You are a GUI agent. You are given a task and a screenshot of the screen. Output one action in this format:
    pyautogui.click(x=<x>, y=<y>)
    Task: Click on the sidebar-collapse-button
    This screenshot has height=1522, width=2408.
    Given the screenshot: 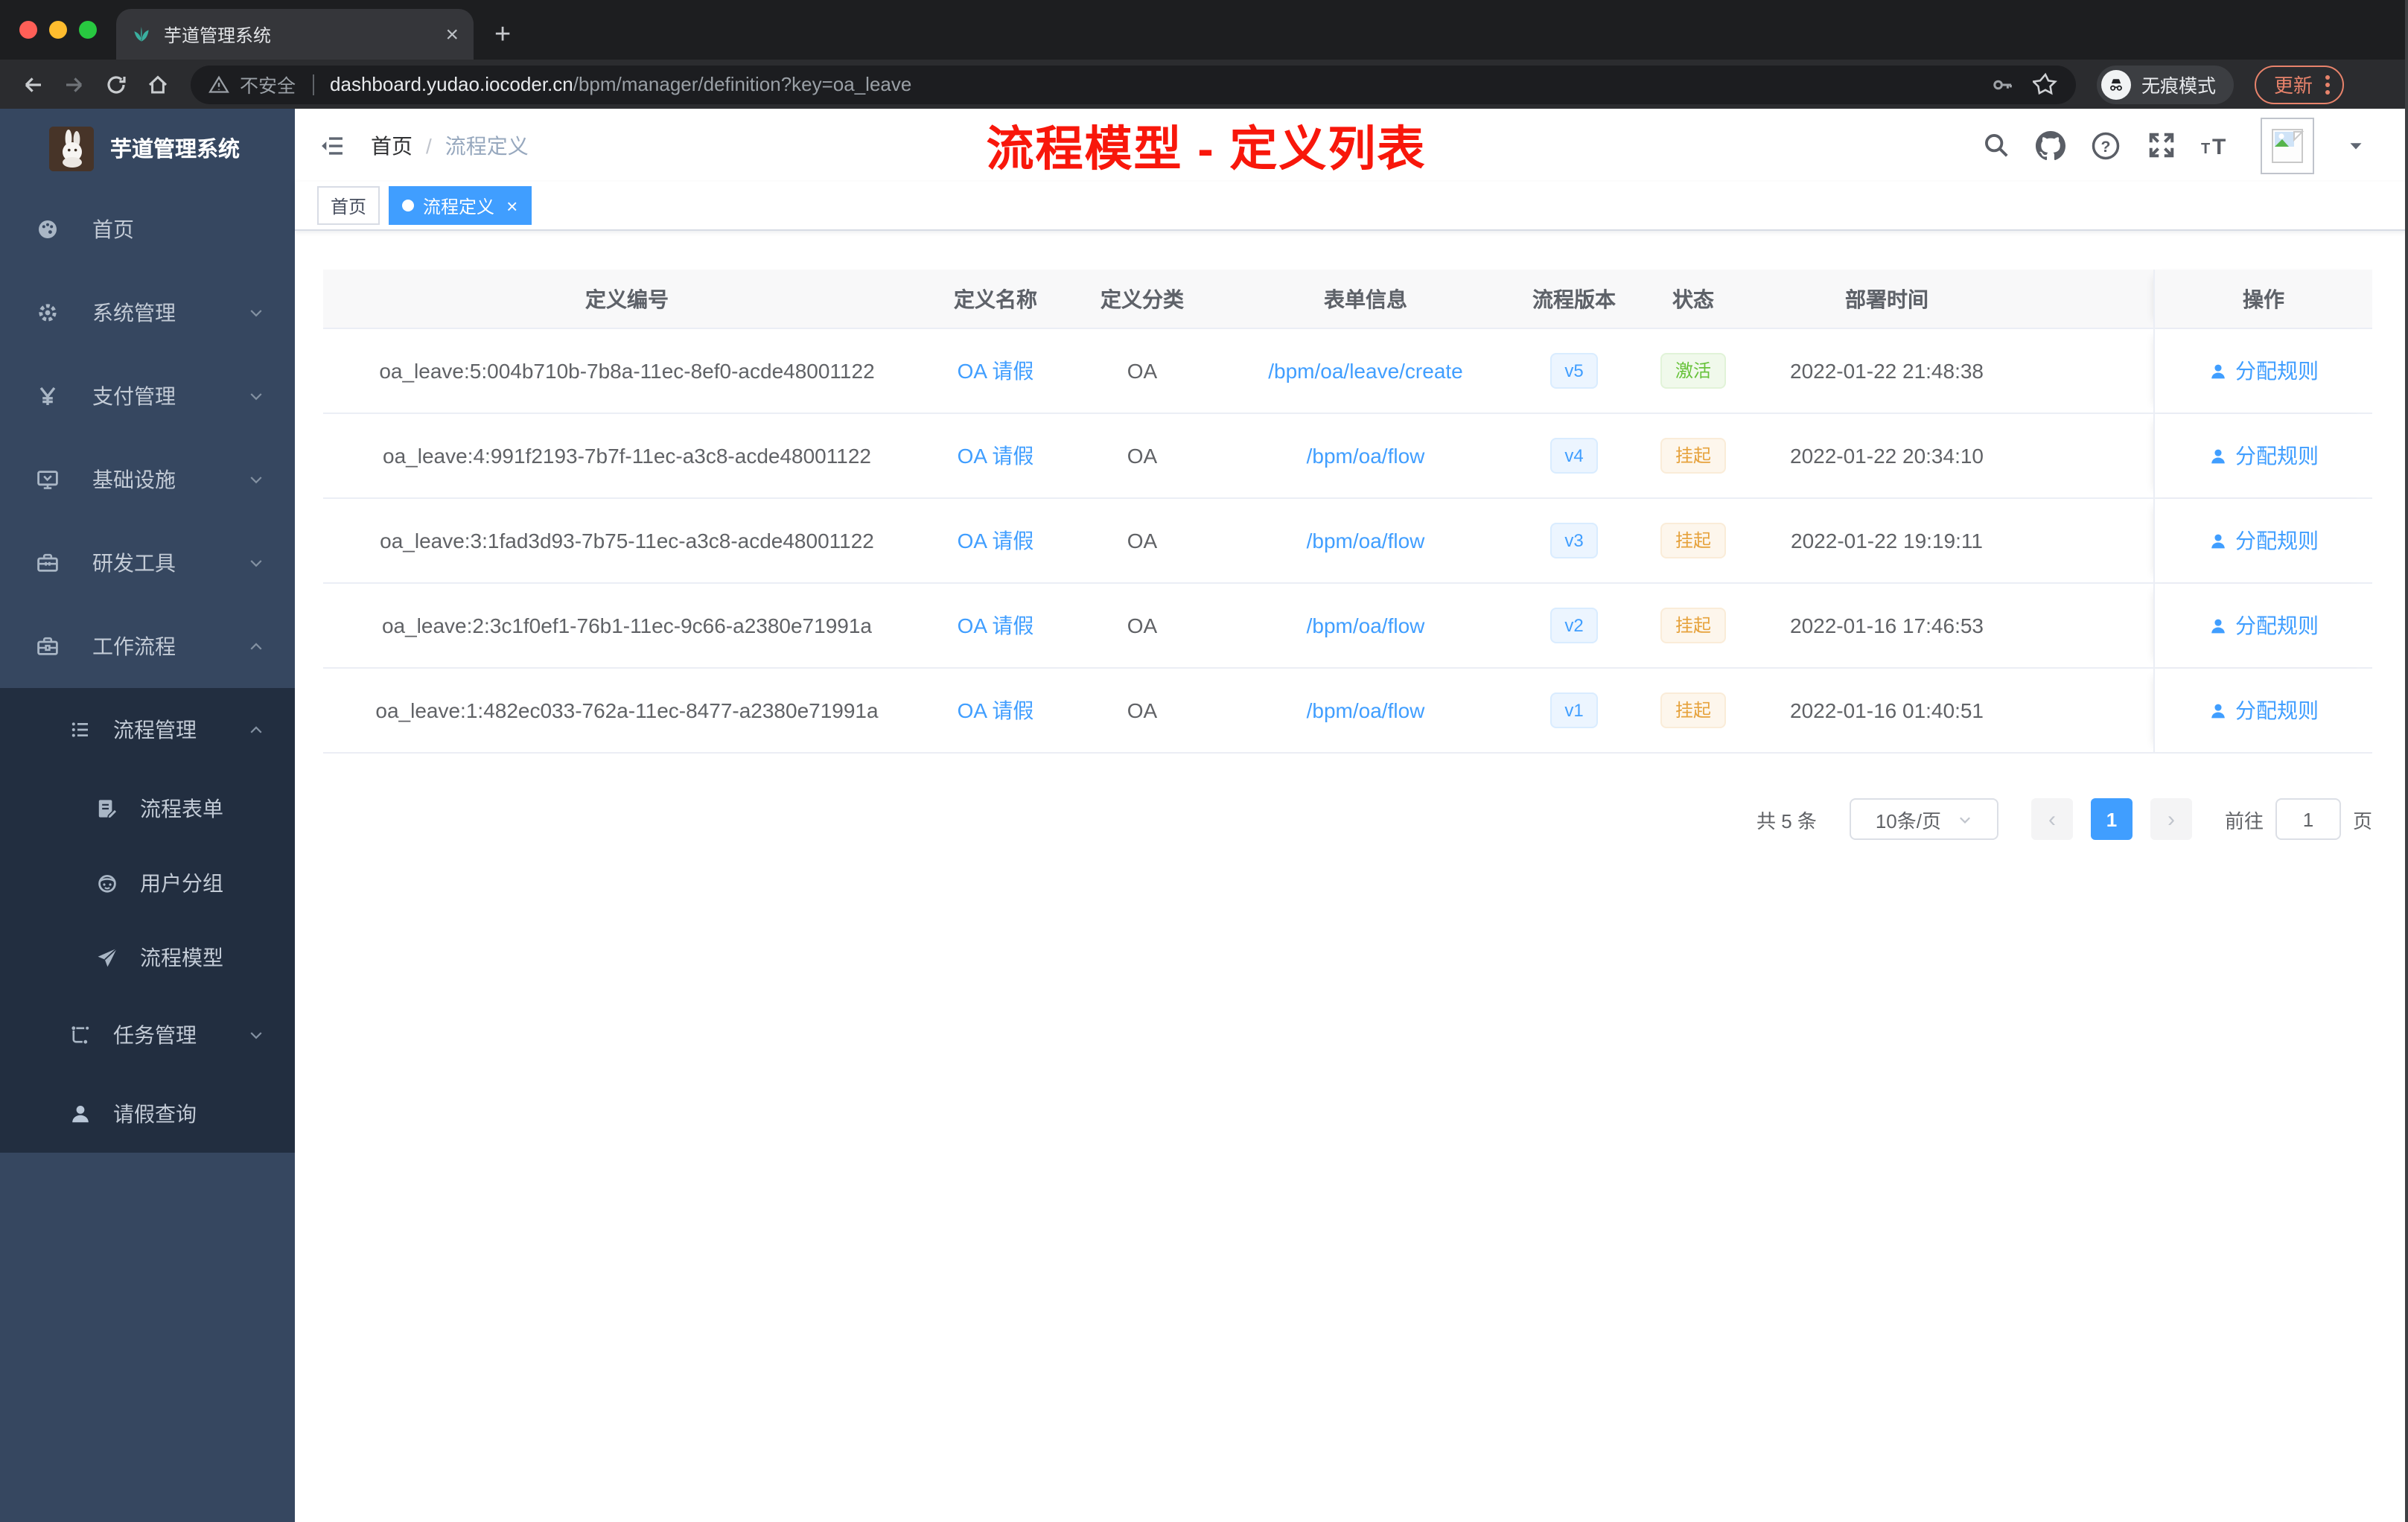 What is the action you would take?
    pyautogui.click(x=332, y=145)
    